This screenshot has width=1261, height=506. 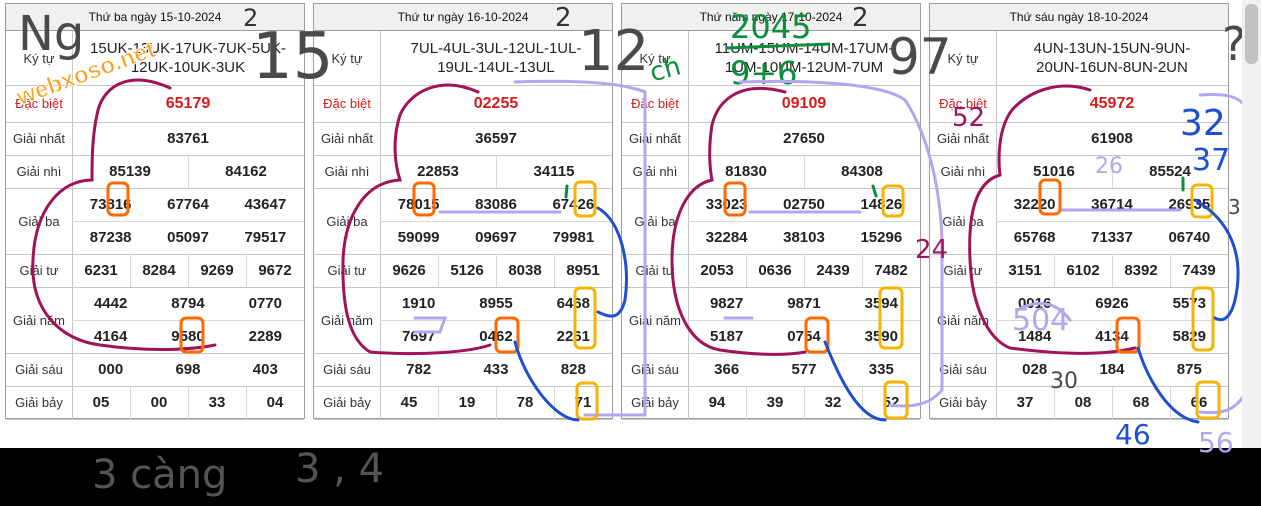 What do you see at coordinates (1251, 224) in the screenshot?
I see `page-scrollbar` at bounding box center [1251, 224].